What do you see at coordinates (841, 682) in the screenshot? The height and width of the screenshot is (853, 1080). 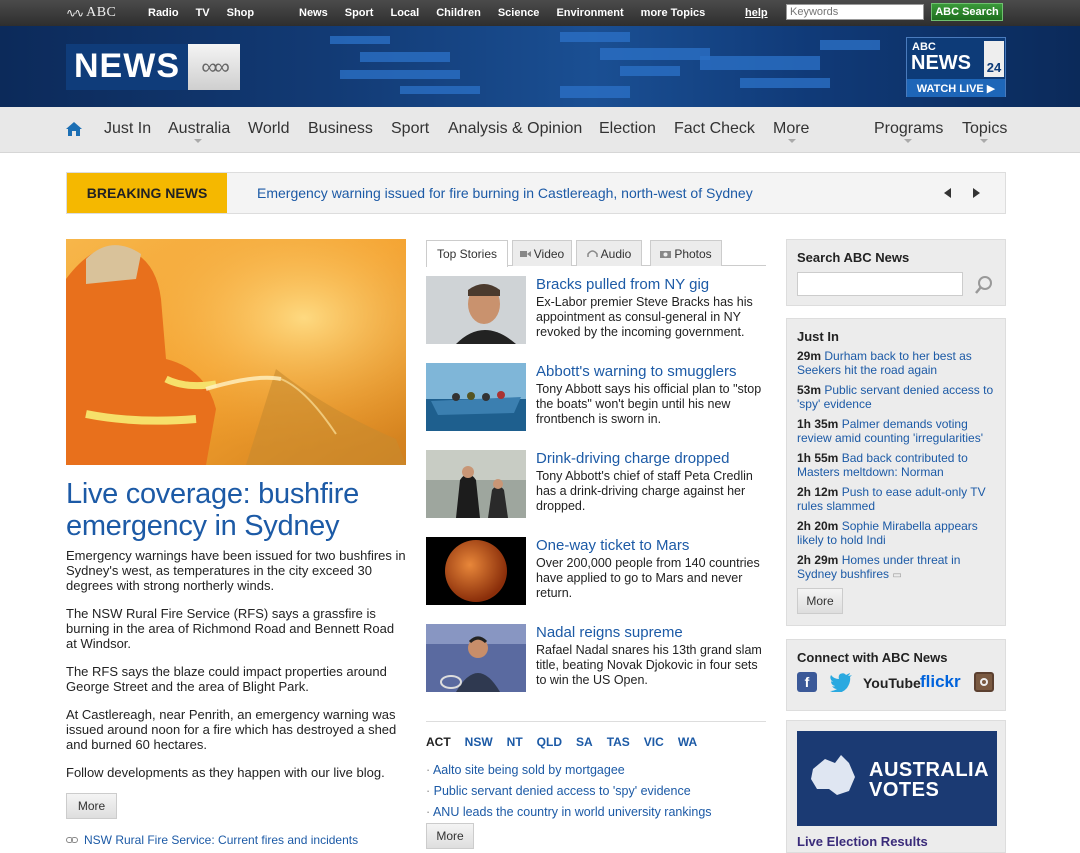 I see `twitter-icon` at bounding box center [841, 682].